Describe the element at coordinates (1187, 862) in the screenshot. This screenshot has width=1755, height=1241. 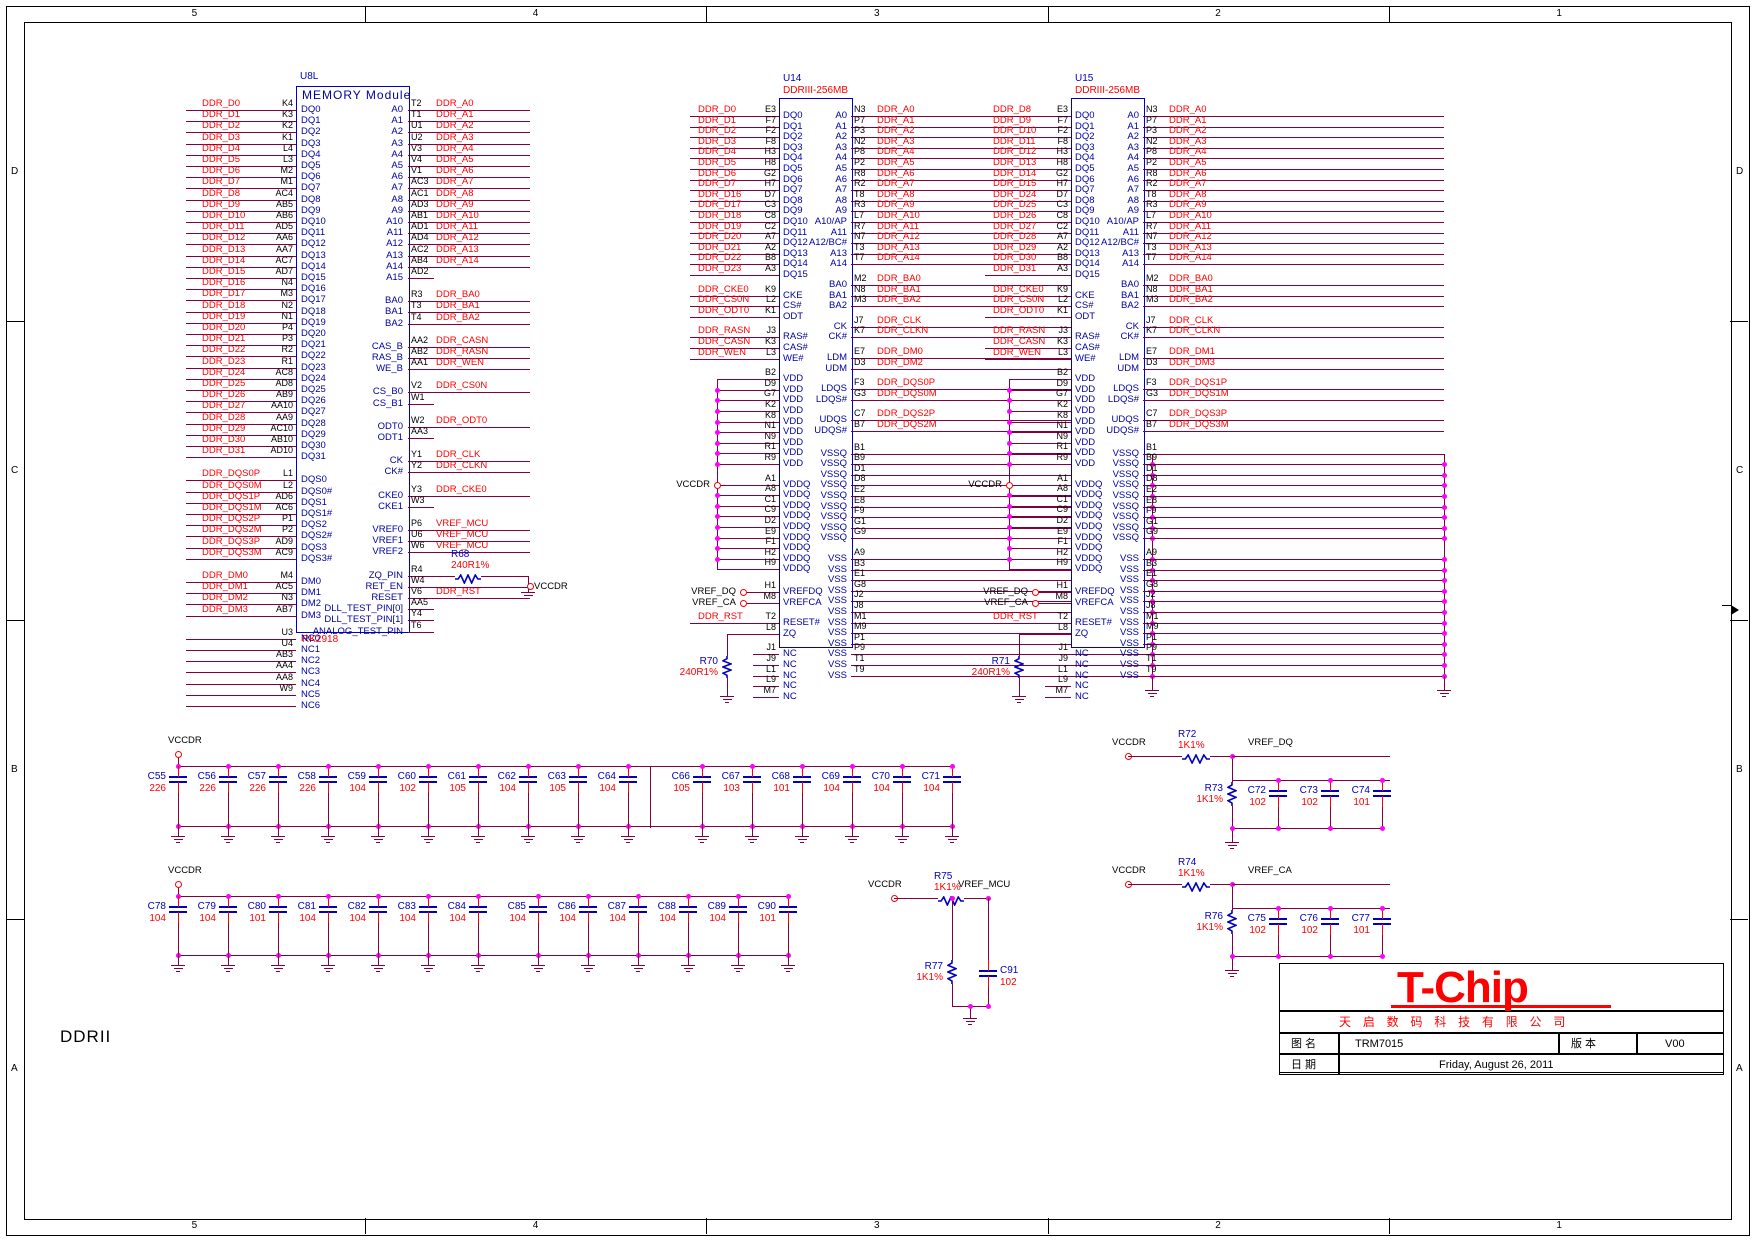
I see `res-ref: R74` at that location.